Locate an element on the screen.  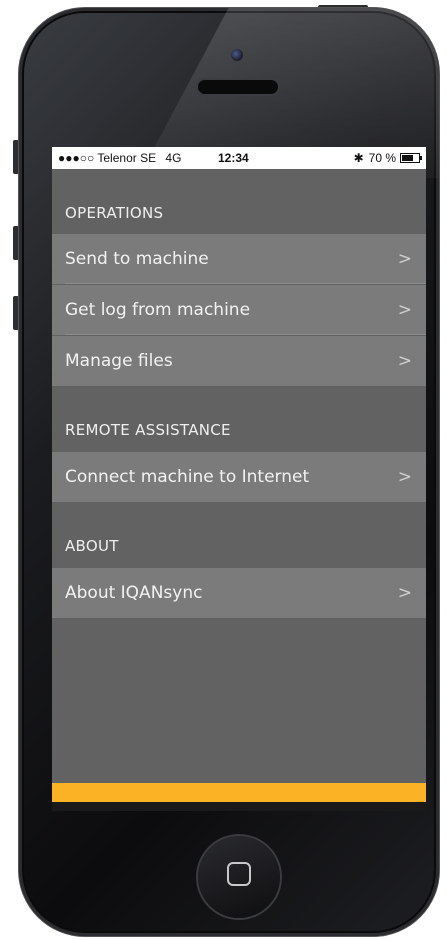
menu-item-manage-files: Manage files > is located at coordinates (239, 361).